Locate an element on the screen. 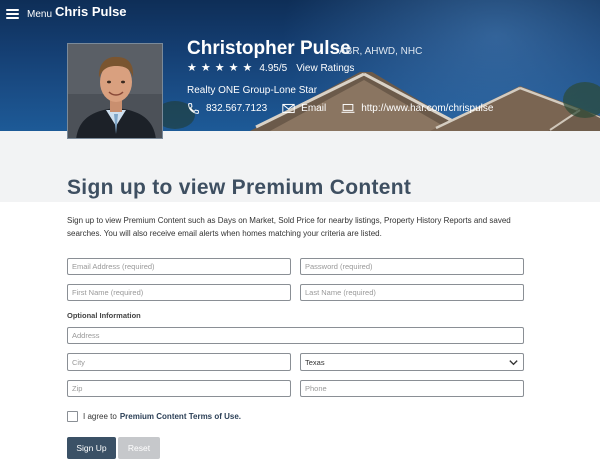 The width and height of the screenshot is (600, 470). email-link: Email is located at coordinates (304, 108).